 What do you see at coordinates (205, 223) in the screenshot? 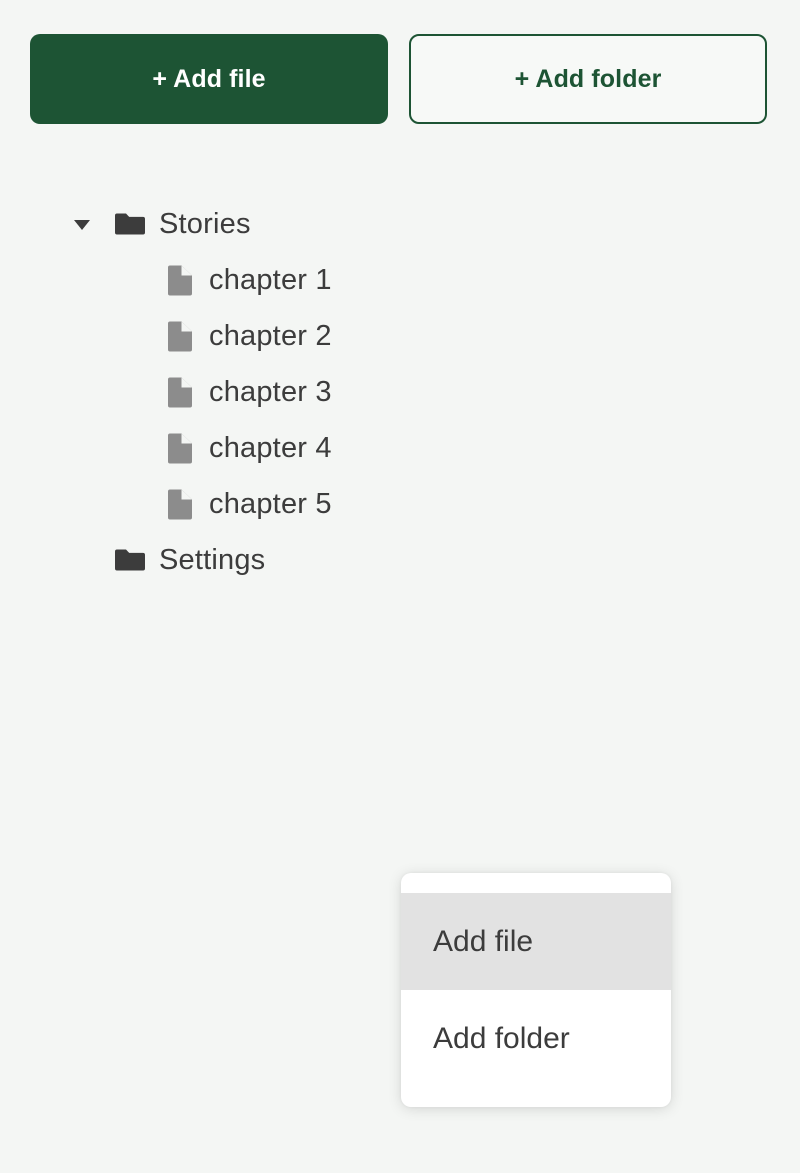
I see `tree-item-label: Stories` at bounding box center [205, 223].